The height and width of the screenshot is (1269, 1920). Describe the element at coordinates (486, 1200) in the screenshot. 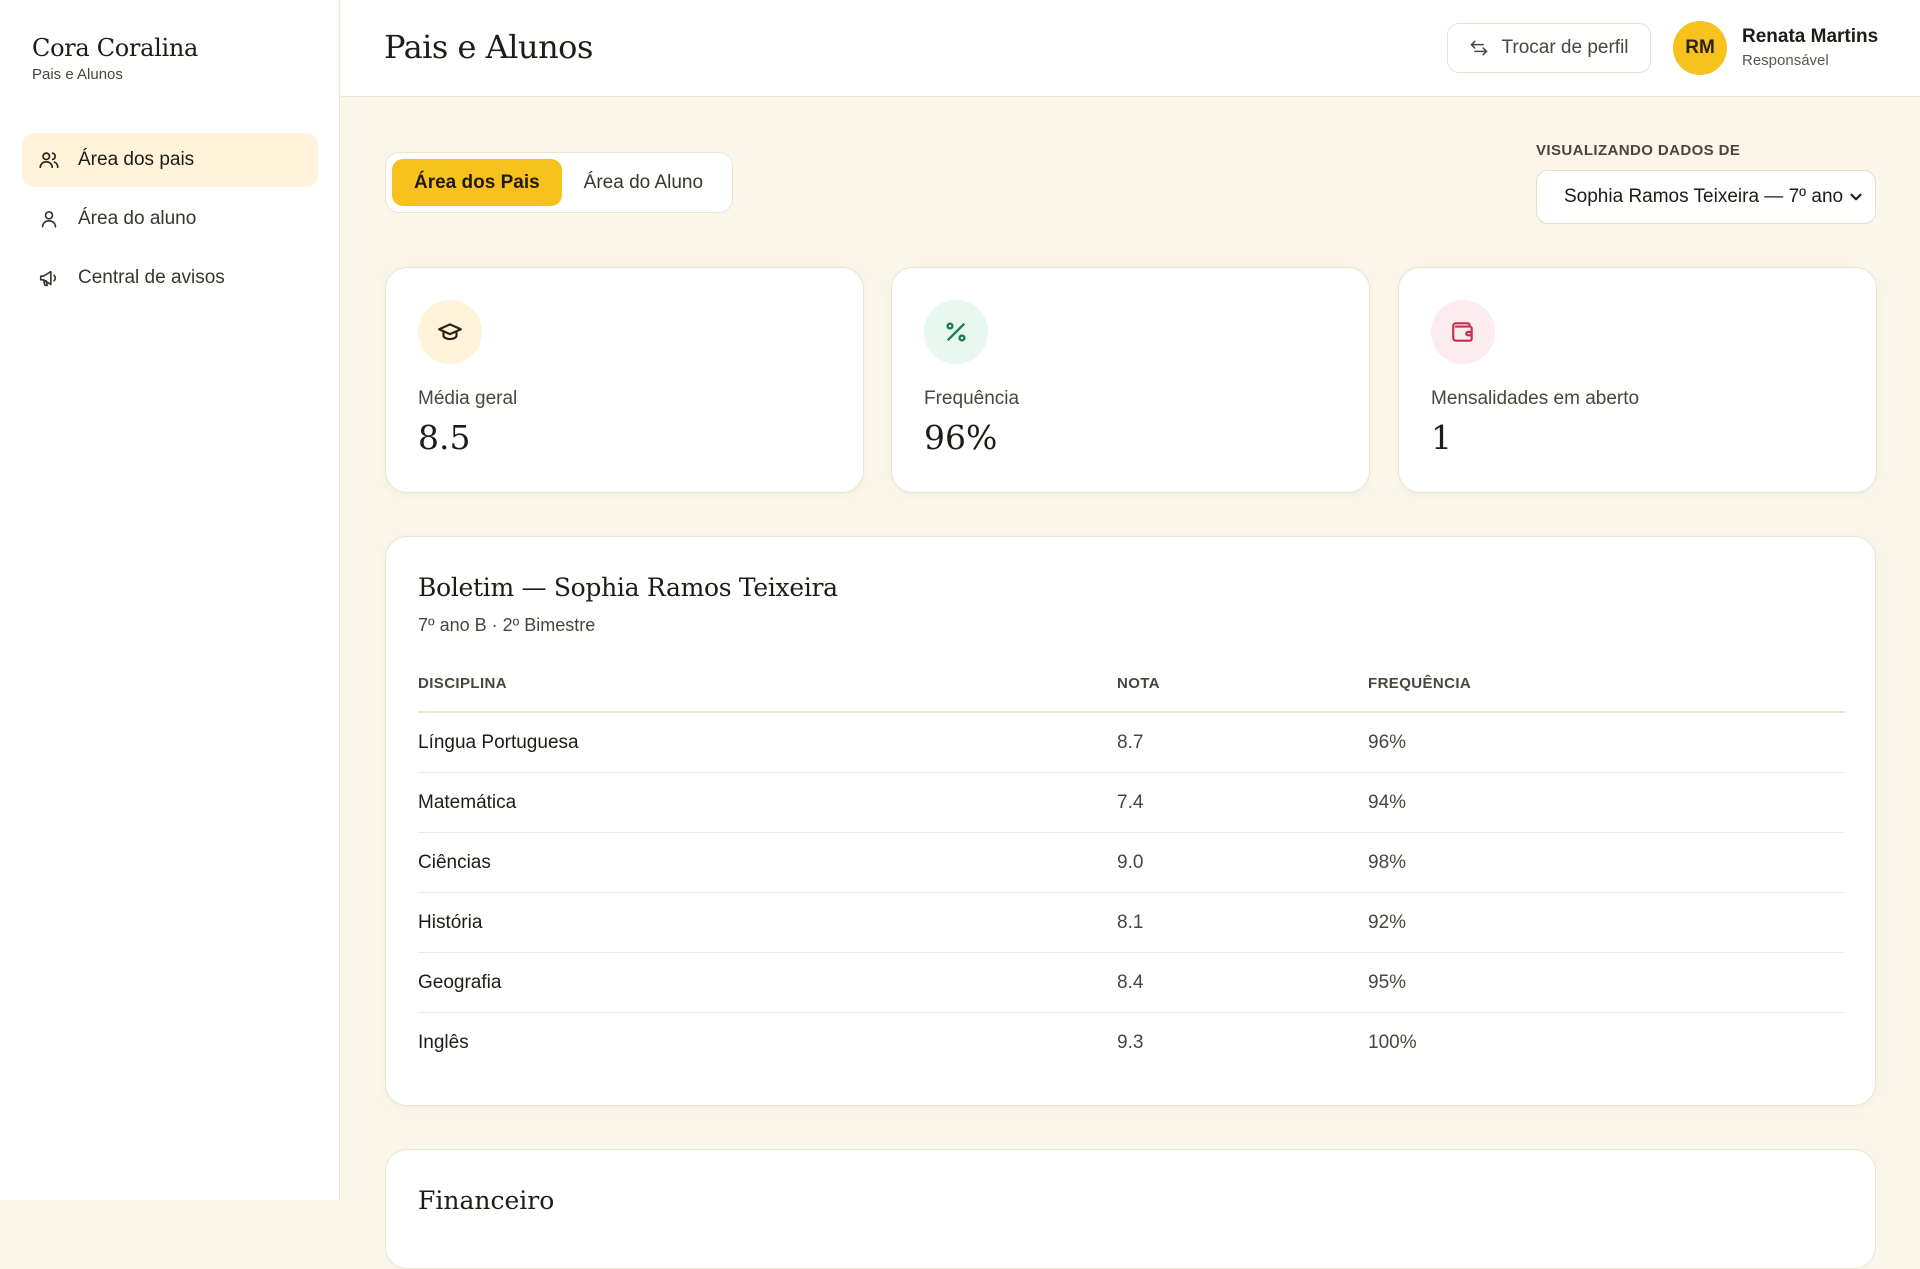

I see `finance-title: Financeiro` at that location.